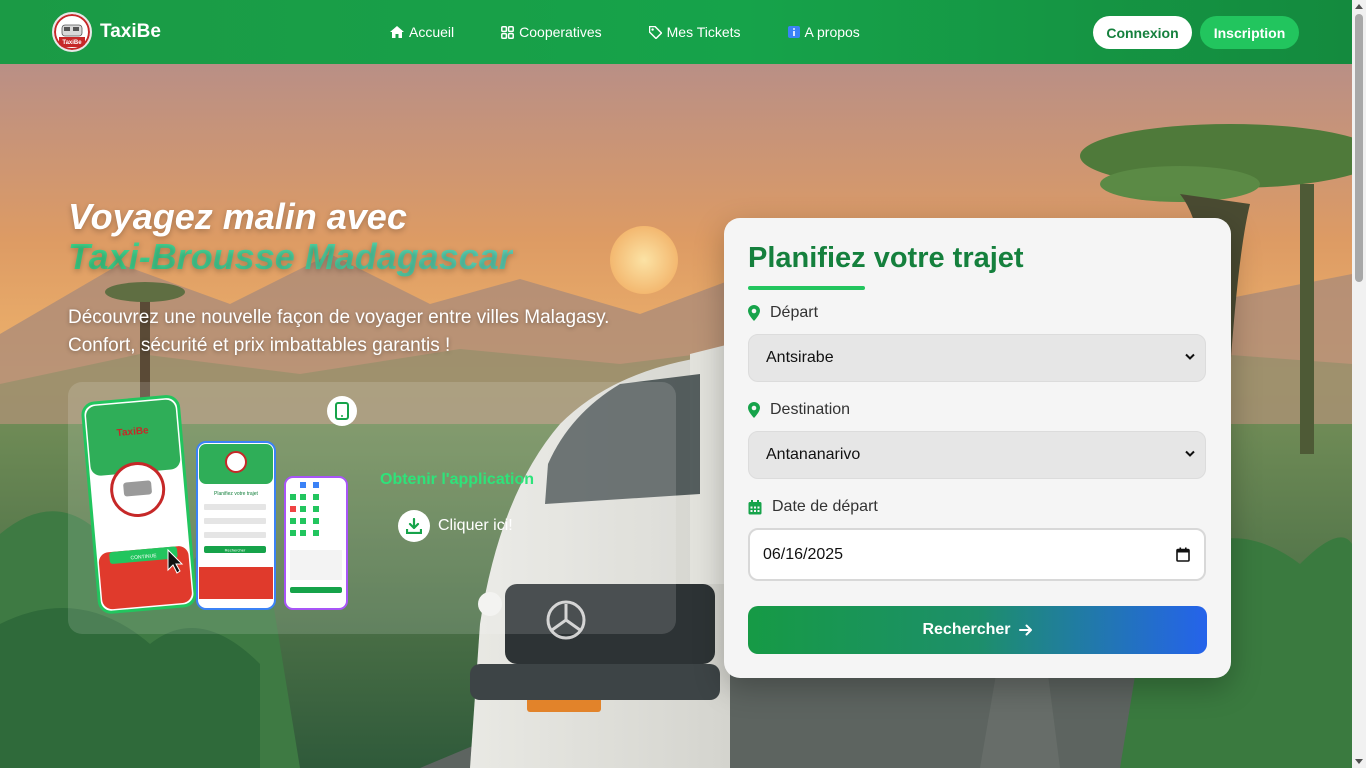 The image size is (1366, 768). Describe the element at coordinates (832, 32) in the screenshot. I see `nav-item-label: A propos` at that location.